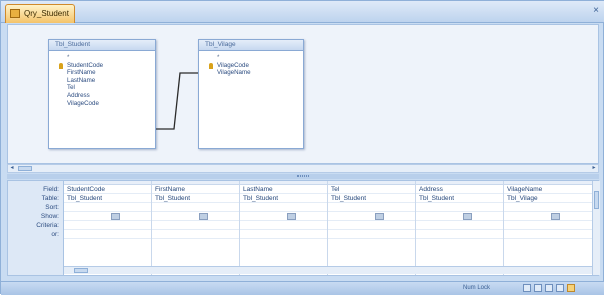  What do you see at coordinates (51, 189) in the screenshot?
I see `row-label-field: Field:` at bounding box center [51, 189].